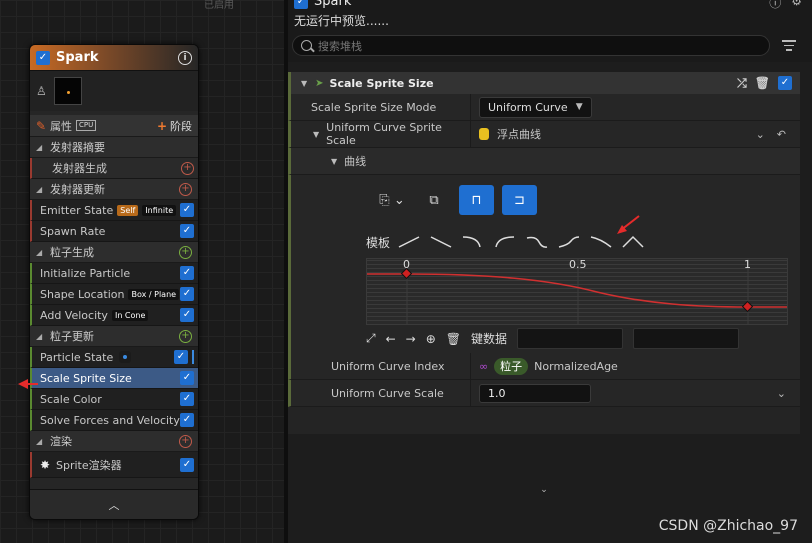  What do you see at coordinates (371, 338) in the screenshot?
I see `fit-icon: ⤢` at bounding box center [371, 338].